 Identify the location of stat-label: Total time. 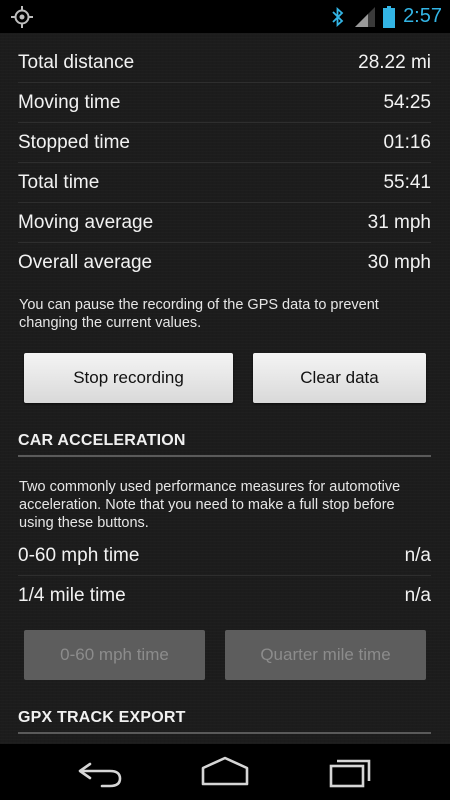
(59, 182).